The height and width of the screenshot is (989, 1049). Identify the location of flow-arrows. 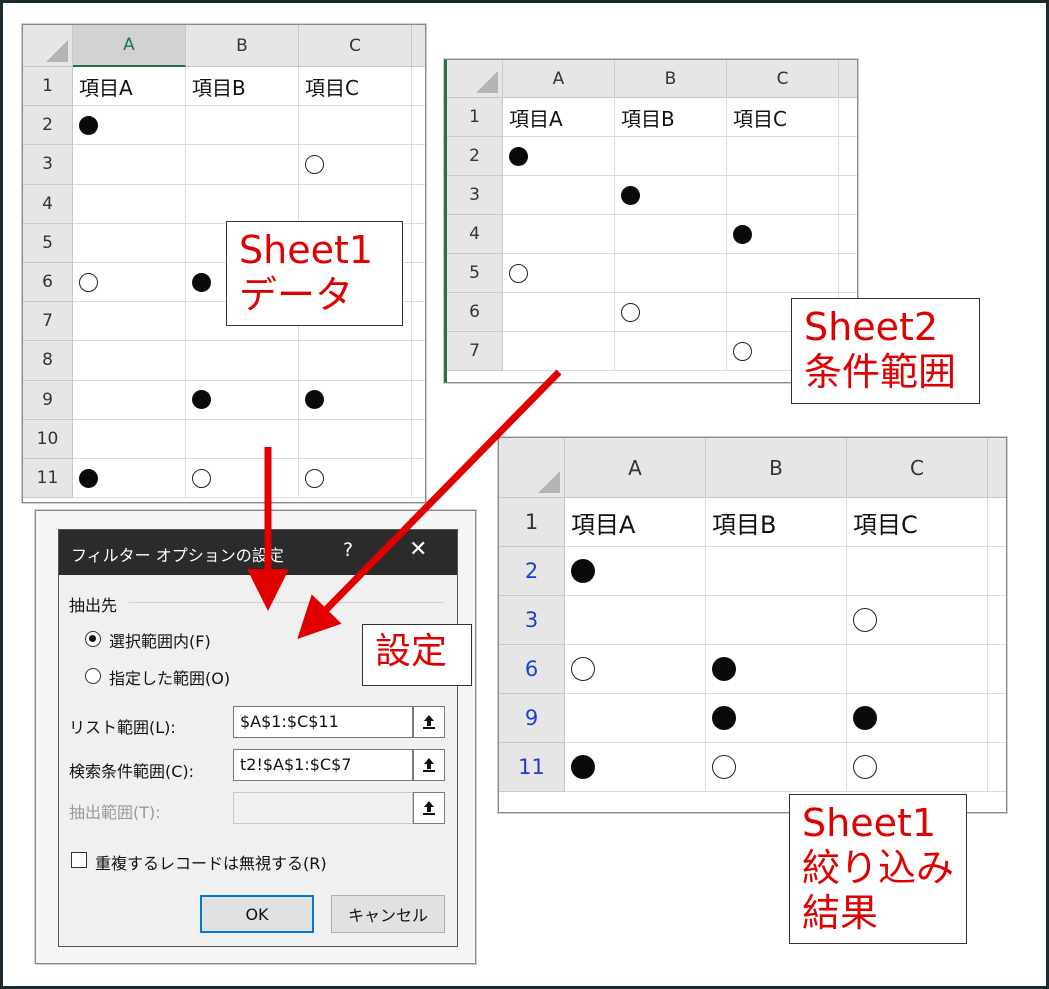
(404, 504).